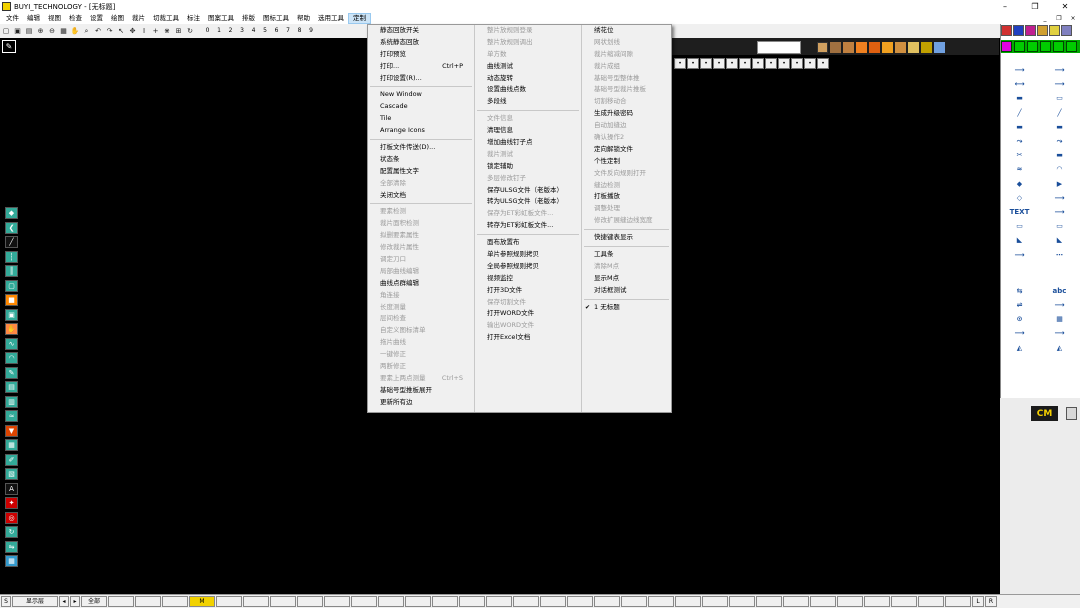  What do you see at coordinates (528, 67) in the screenshot?
I see `dropdown-menu-item: 曲线测试` at bounding box center [528, 67].